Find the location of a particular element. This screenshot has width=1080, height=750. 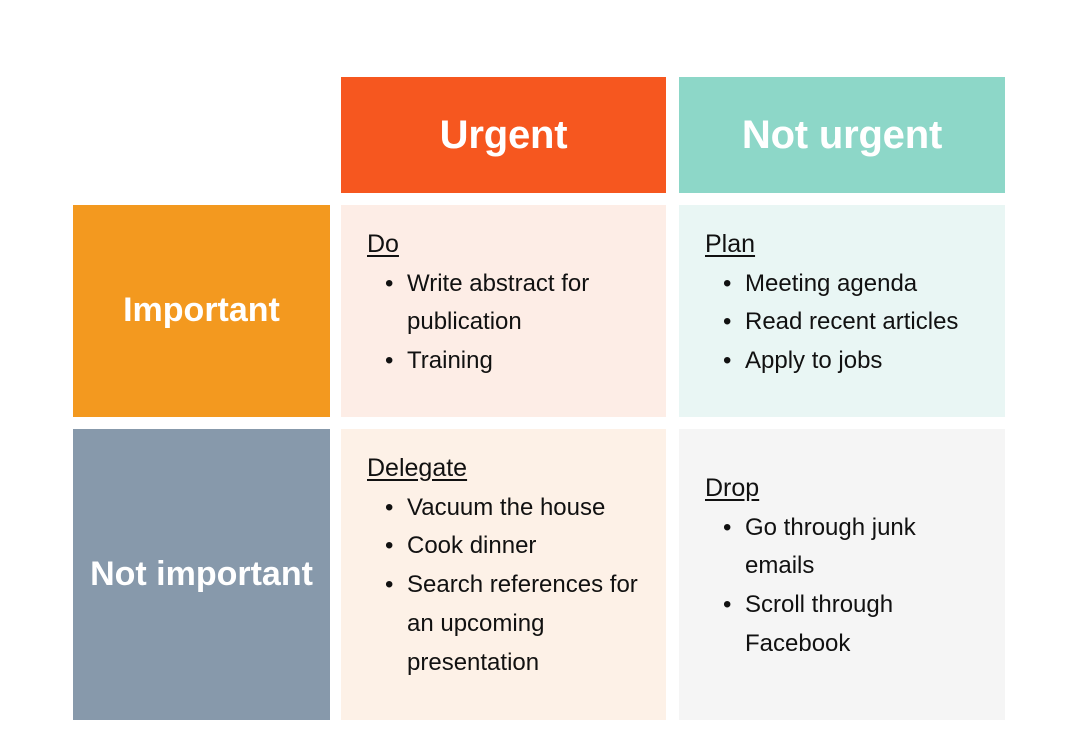

task-item-label: Apply to jobs is located at coordinates (814, 361).